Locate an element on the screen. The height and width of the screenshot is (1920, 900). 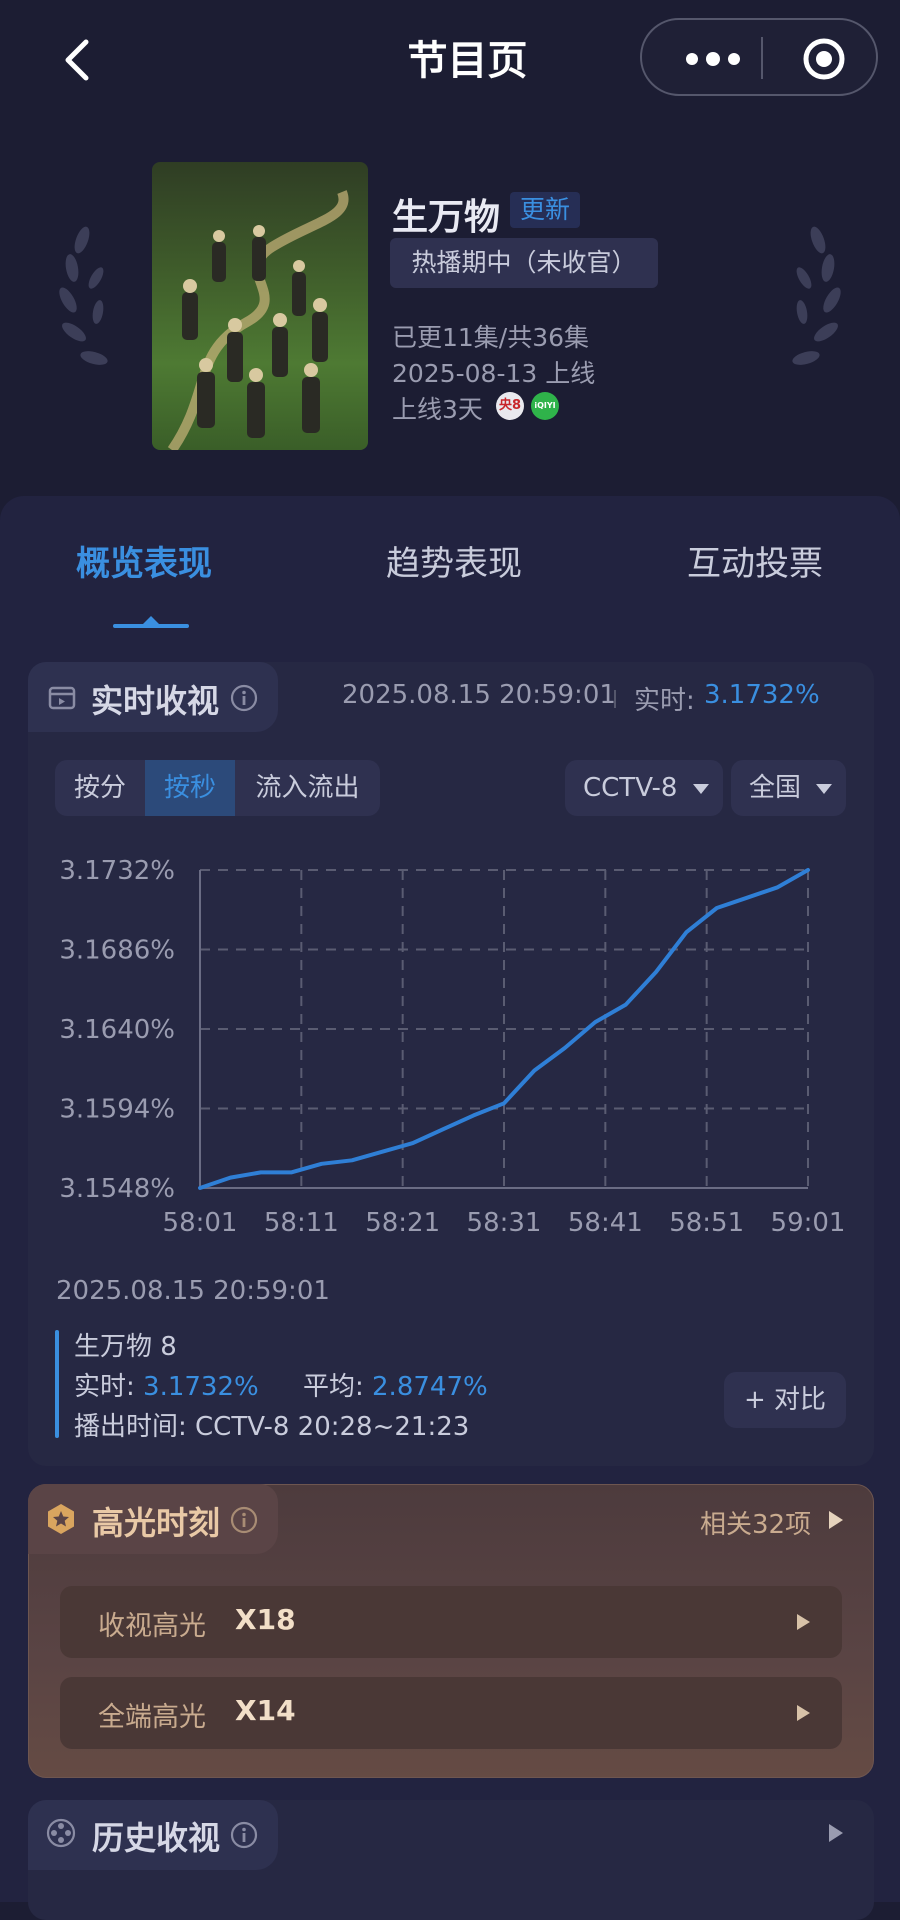
airtime: 播出时间: CCTV-8 20:28~21:23 is located at coordinates (272, 1427).